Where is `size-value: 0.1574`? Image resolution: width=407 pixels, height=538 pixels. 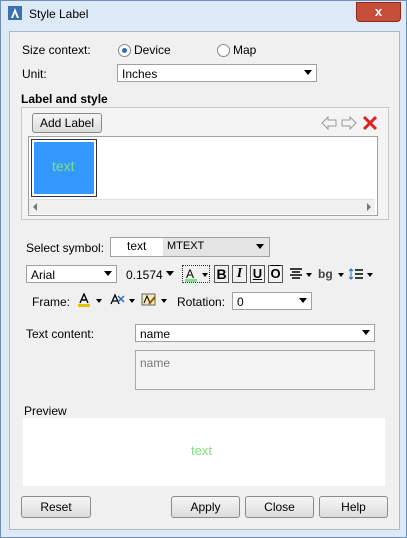
size-value: 0.1574 is located at coordinates (144, 275).